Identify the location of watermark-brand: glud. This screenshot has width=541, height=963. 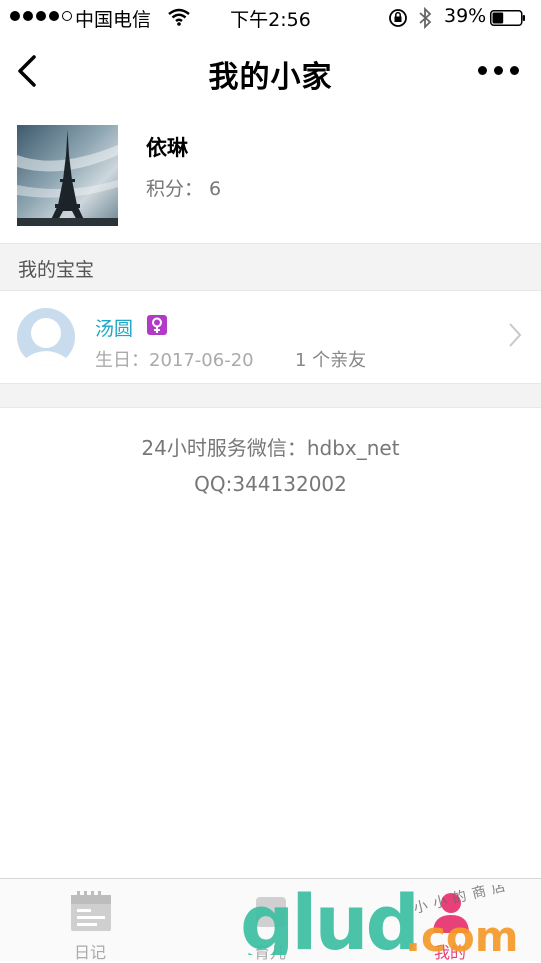
(328, 920).